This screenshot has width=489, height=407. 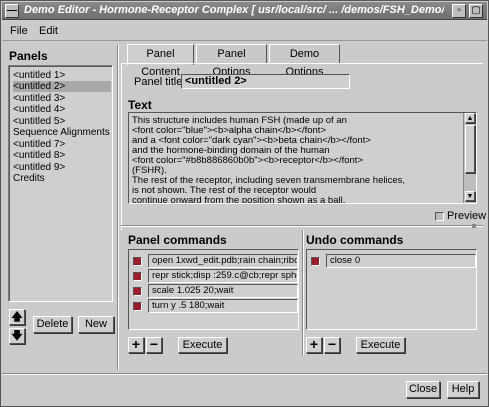 What do you see at coordinates (12, 11) in the screenshot?
I see `window-menu-icon: —` at bounding box center [12, 11].